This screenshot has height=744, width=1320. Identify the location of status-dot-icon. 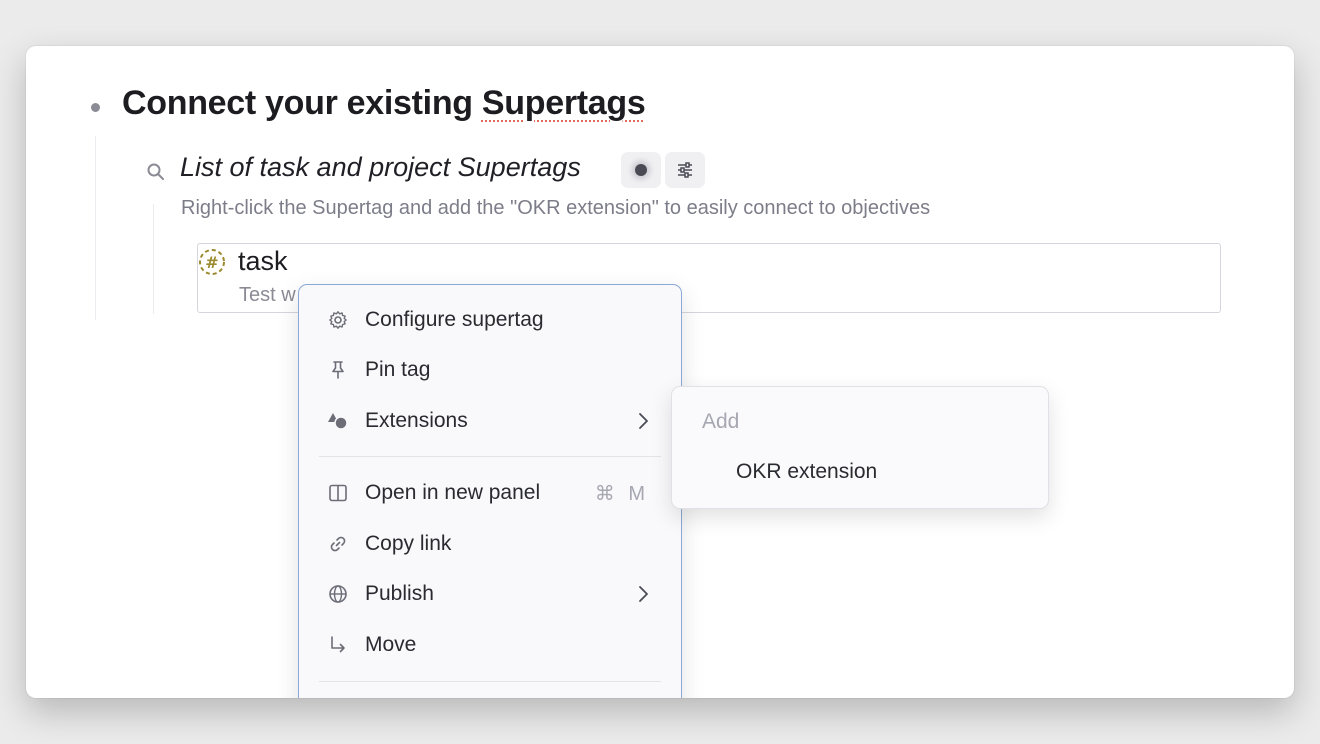
(641, 170).